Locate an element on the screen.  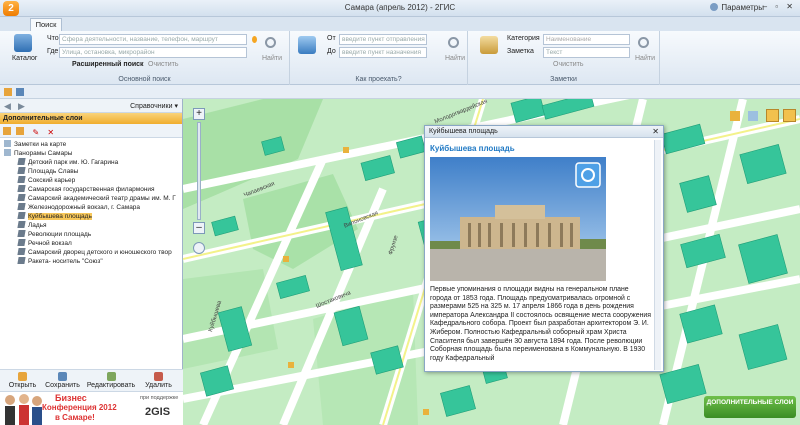
zoom-slider is located at coordinates (199, 171).